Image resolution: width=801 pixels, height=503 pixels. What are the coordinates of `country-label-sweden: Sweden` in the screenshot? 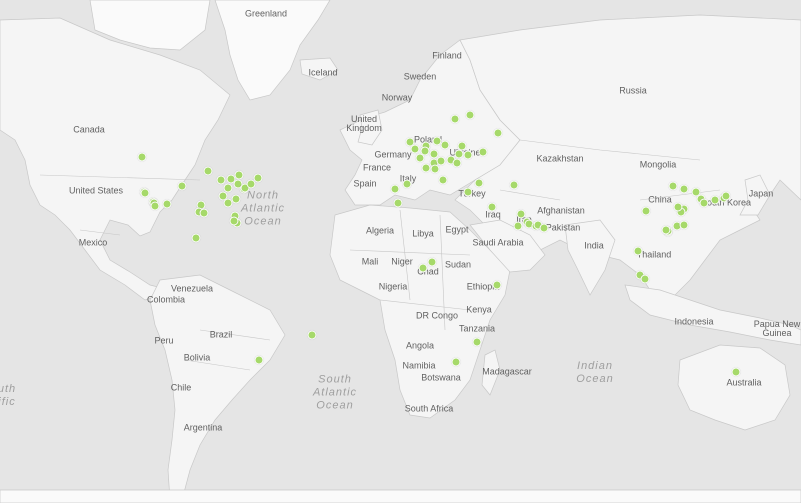 It's located at (420, 76).